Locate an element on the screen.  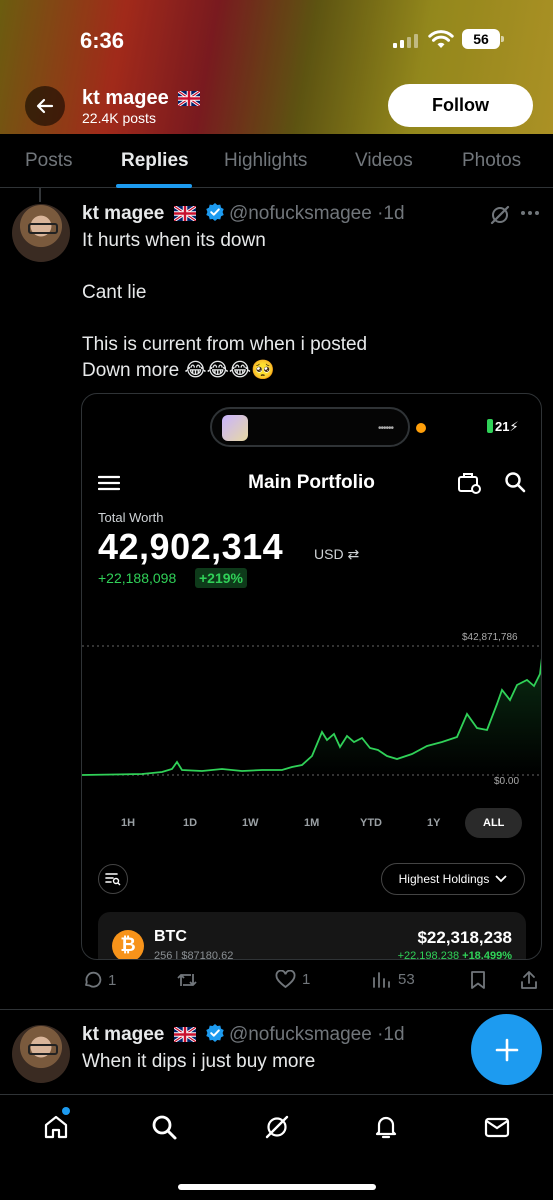
tab-videos: Videos is located at coordinates (384, 161).